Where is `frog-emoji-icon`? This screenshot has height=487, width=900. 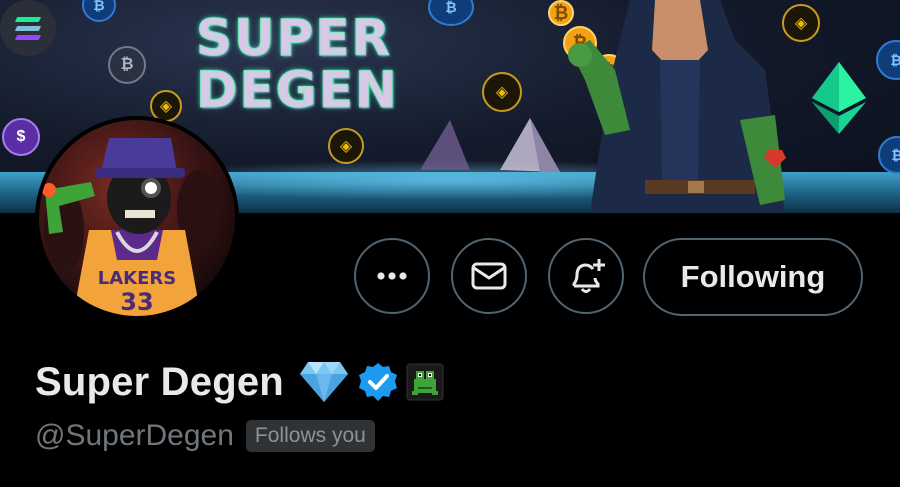 frog-emoji-icon is located at coordinates (425, 382).